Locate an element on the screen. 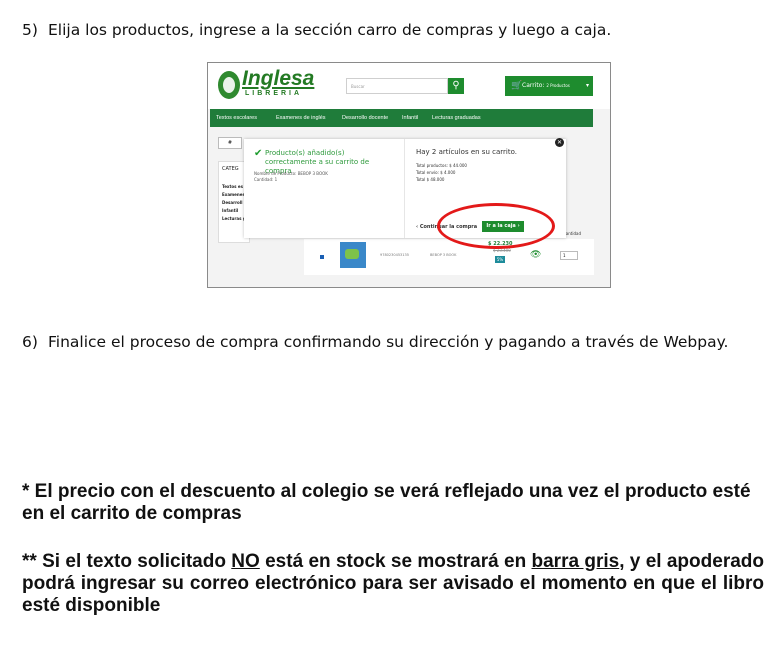  search-icon: ⚲ is located at coordinates (456, 85).